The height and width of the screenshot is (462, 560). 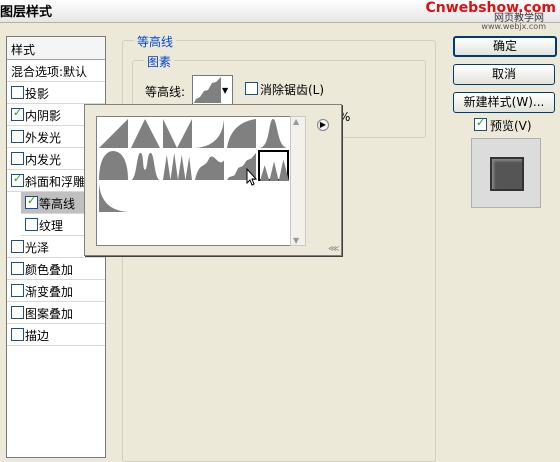 What do you see at coordinates (43, 160) in the screenshot?
I see `style-list-item-label: 内发光` at bounding box center [43, 160].